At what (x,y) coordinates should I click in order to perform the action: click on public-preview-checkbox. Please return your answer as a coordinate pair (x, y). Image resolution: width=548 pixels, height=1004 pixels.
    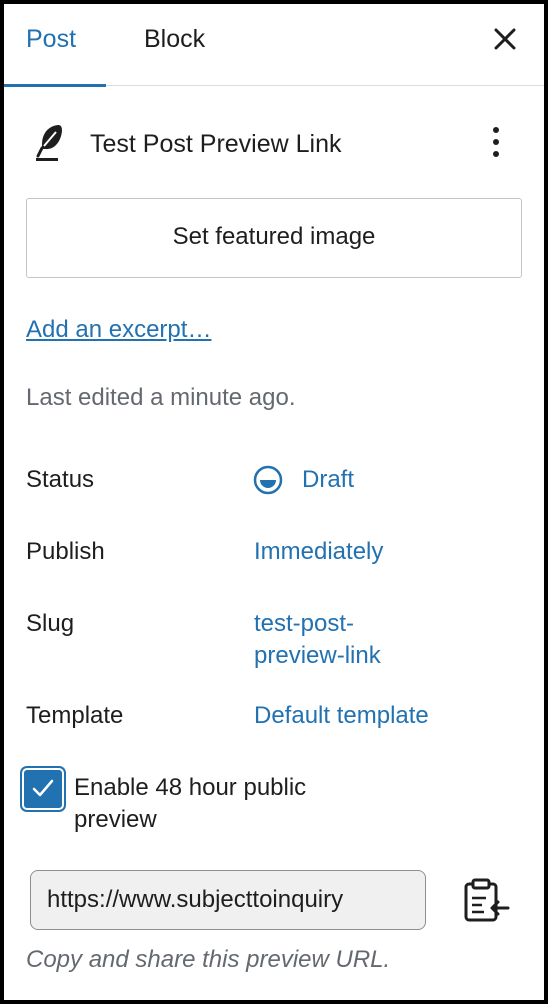
    Looking at the image, I should click on (43, 789).